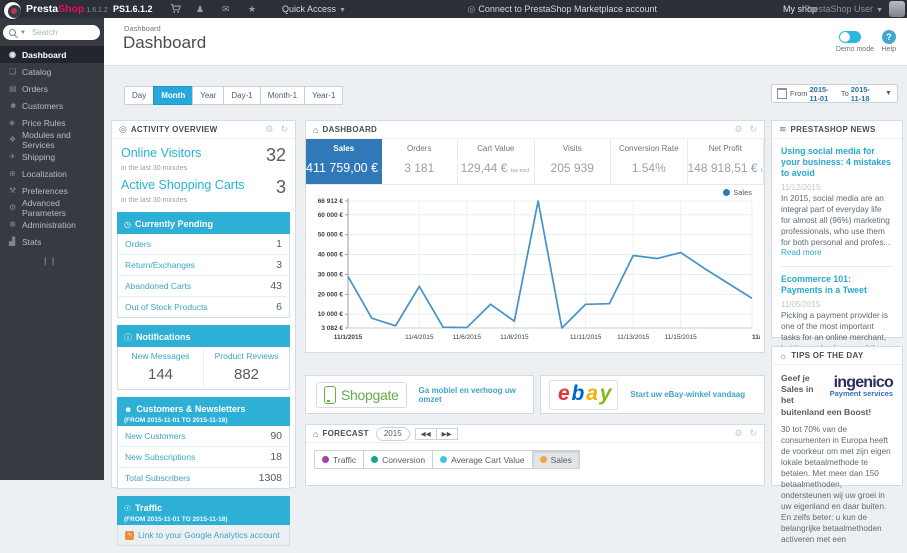 Image resolution: width=907 pixels, height=553 pixels. I want to click on sidebar-item-label: Customers, so click(43, 105).